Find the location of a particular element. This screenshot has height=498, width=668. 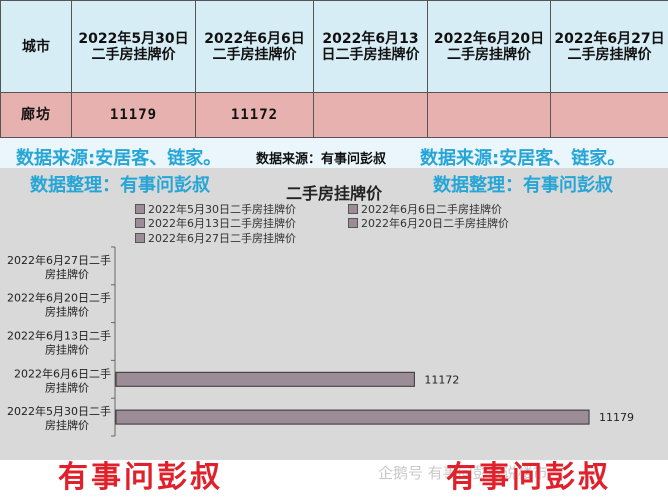

category-tick-label: 2022年6月6日二手房挂牌价 is located at coordinates (62, 380).